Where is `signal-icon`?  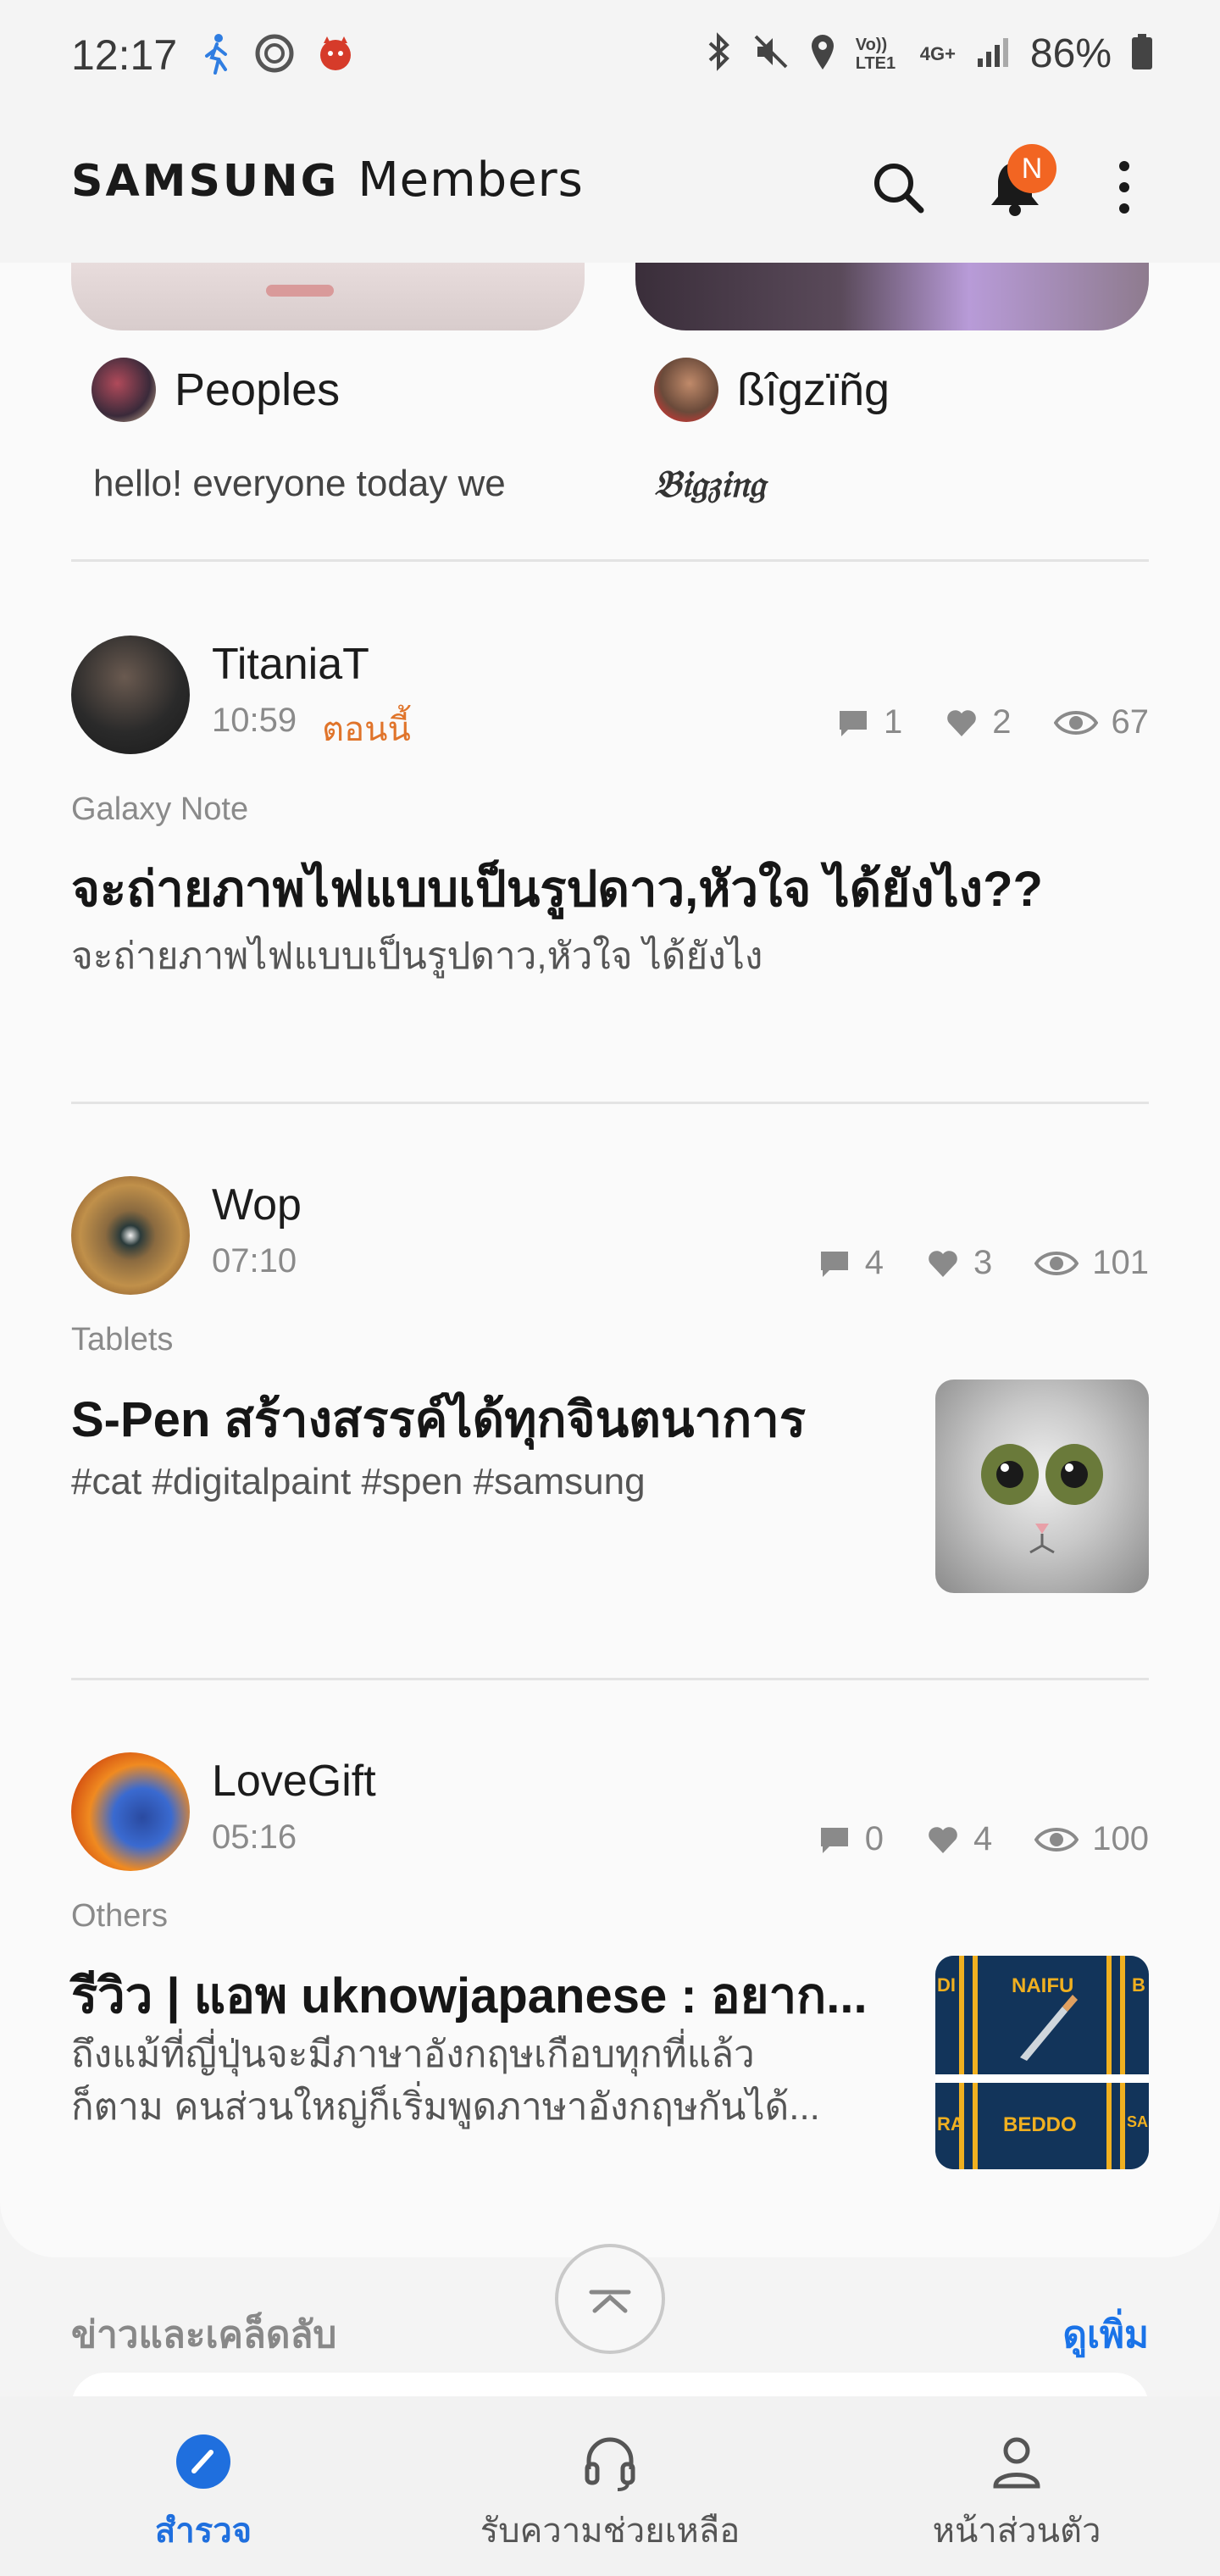
signal-icon is located at coordinates (993, 54).